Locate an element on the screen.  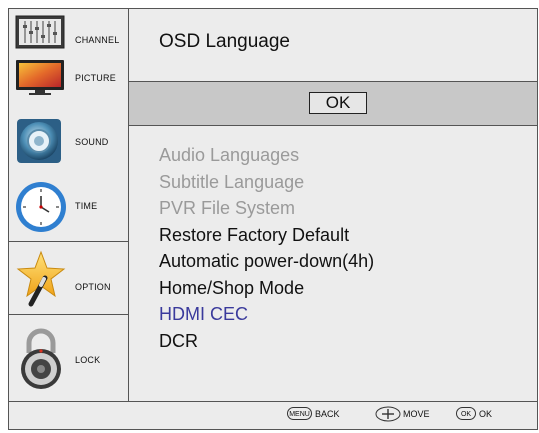
ok-button: OK is located at coordinates (338, 103).